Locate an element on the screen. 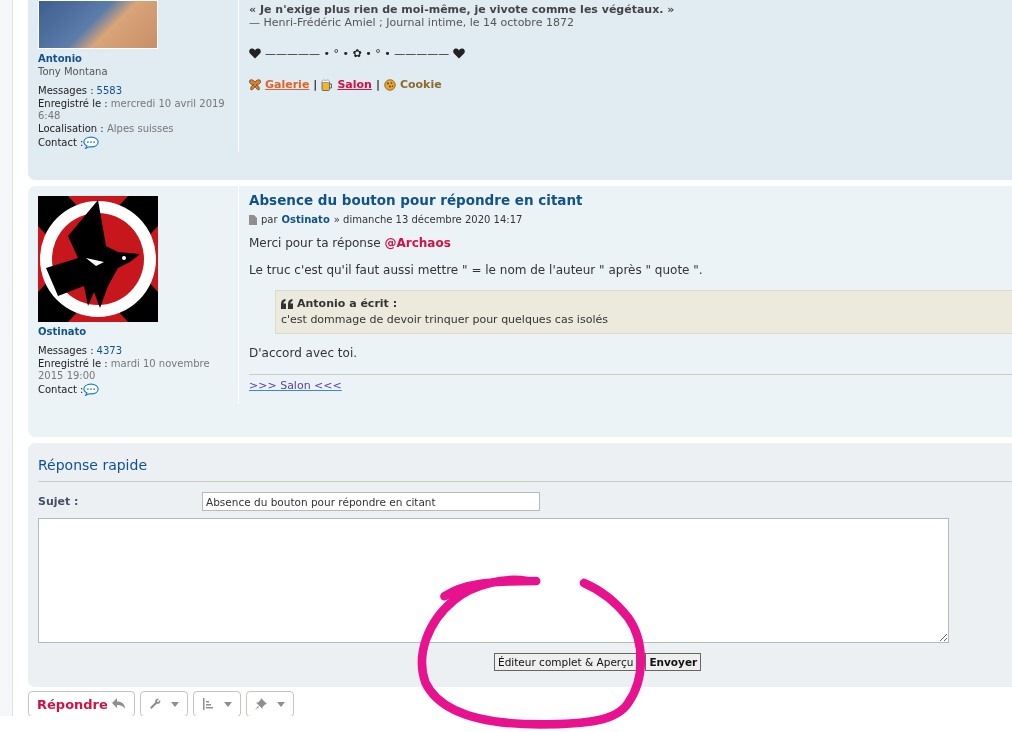  profile-stat: Enregistré le : mercredi 10 avril 2019 6:48 is located at coordinates (132, 110).